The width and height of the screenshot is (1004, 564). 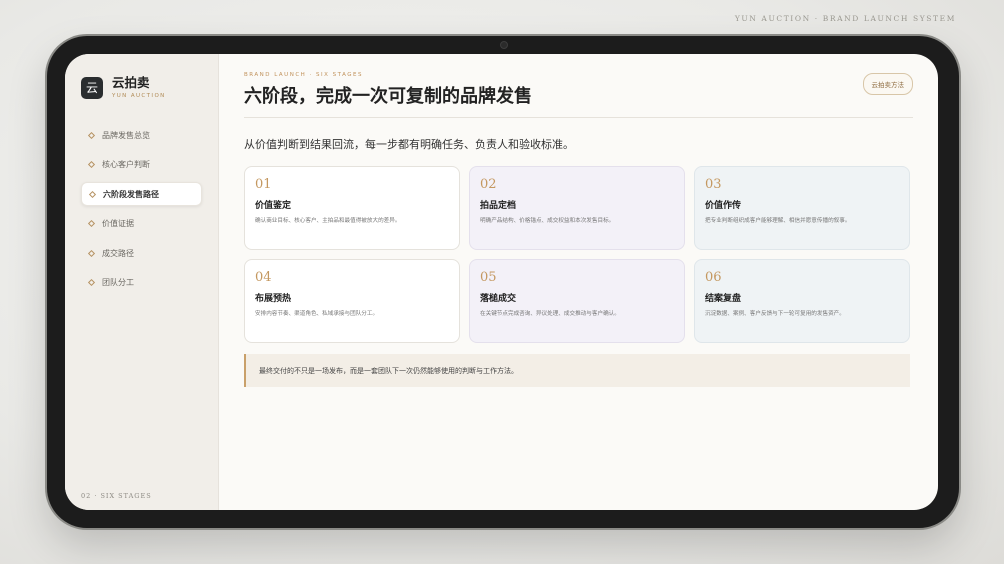 What do you see at coordinates (273, 299) in the screenshot?
I see `stage-title: 布展预热` at bounding box center [273, 299].